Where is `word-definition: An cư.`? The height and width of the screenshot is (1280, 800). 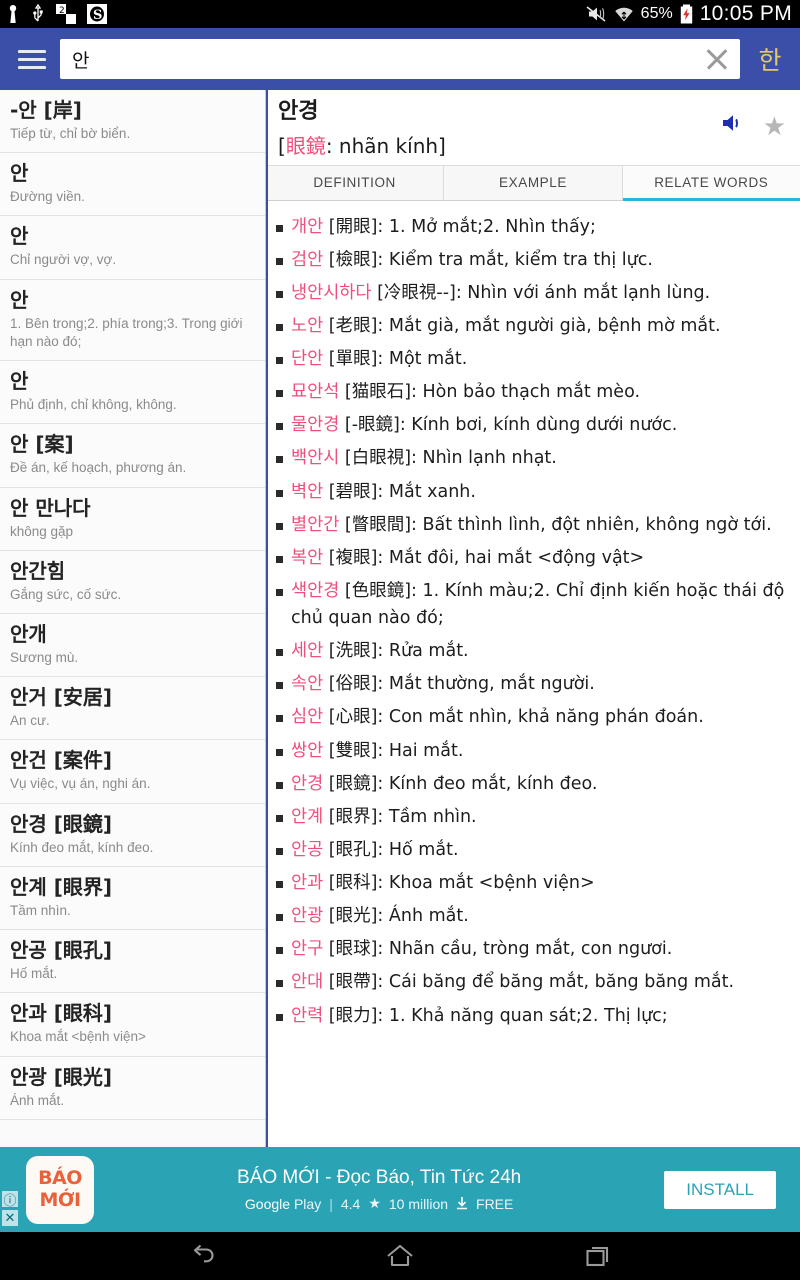 word-definition: An cư. is located at coordinates (30, 721).